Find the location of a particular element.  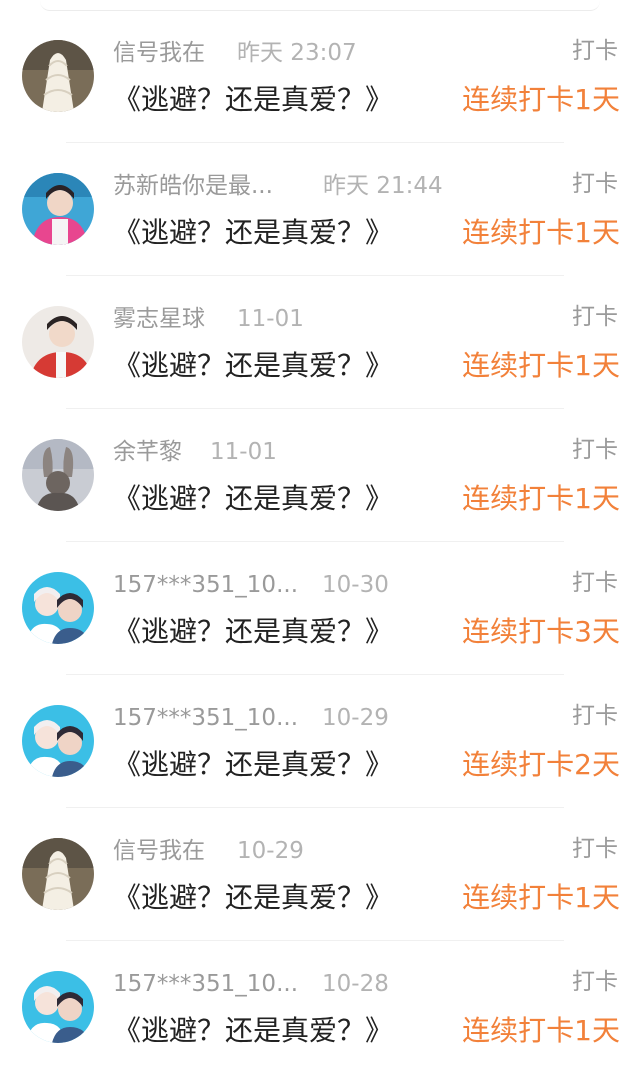

timestamp: 10-30 is located at coordinates (355, 585).